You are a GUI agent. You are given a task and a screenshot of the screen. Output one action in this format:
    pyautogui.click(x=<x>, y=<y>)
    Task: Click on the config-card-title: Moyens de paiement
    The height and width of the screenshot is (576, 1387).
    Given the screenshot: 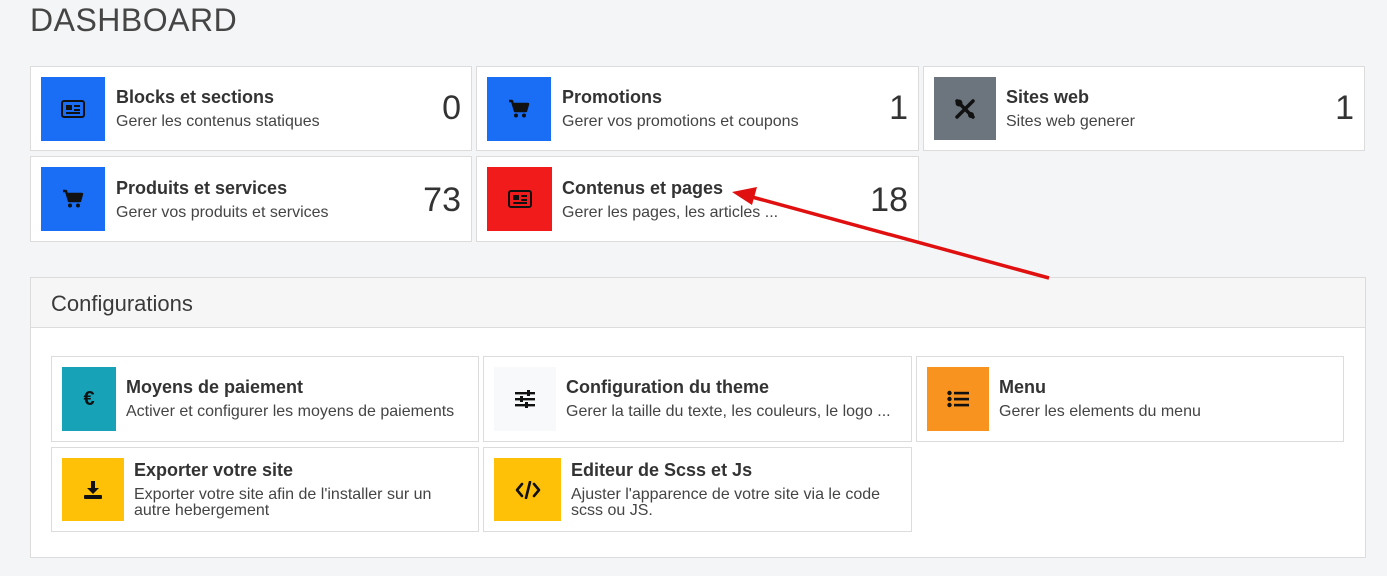 What is the action you would take?
    pyautogui.click(x=215, y=387)
    